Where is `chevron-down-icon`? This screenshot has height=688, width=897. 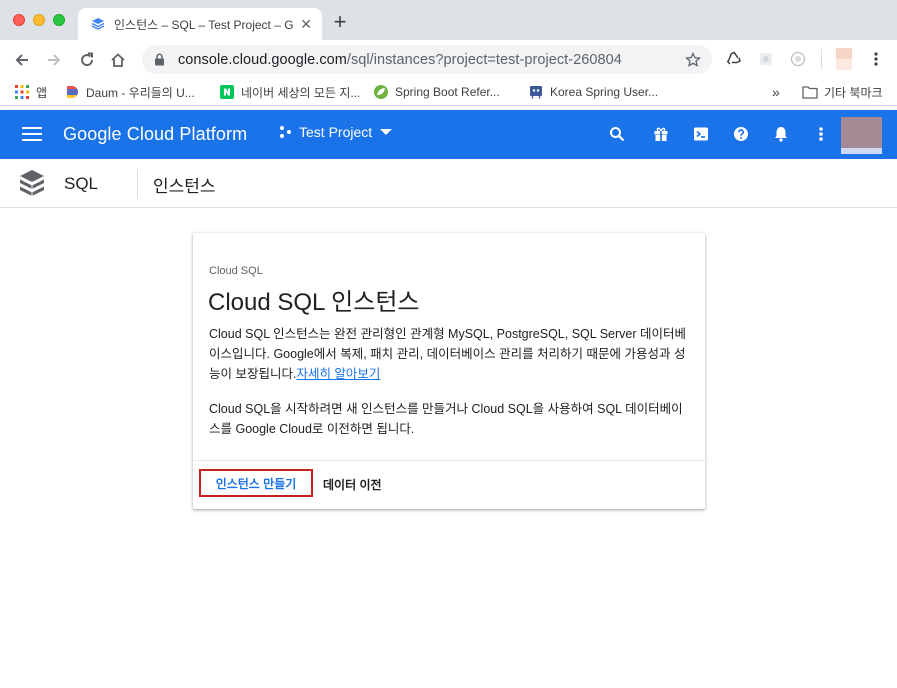
chevron-down-icon is located at coordinates (386, 132).